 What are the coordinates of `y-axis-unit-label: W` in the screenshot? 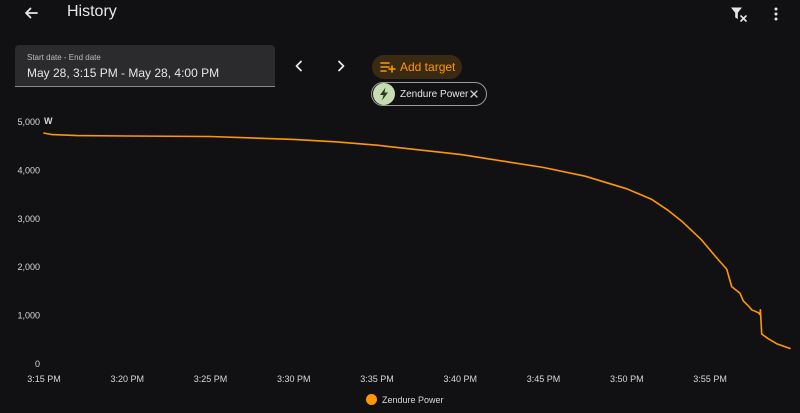 It's located at (48, 121).